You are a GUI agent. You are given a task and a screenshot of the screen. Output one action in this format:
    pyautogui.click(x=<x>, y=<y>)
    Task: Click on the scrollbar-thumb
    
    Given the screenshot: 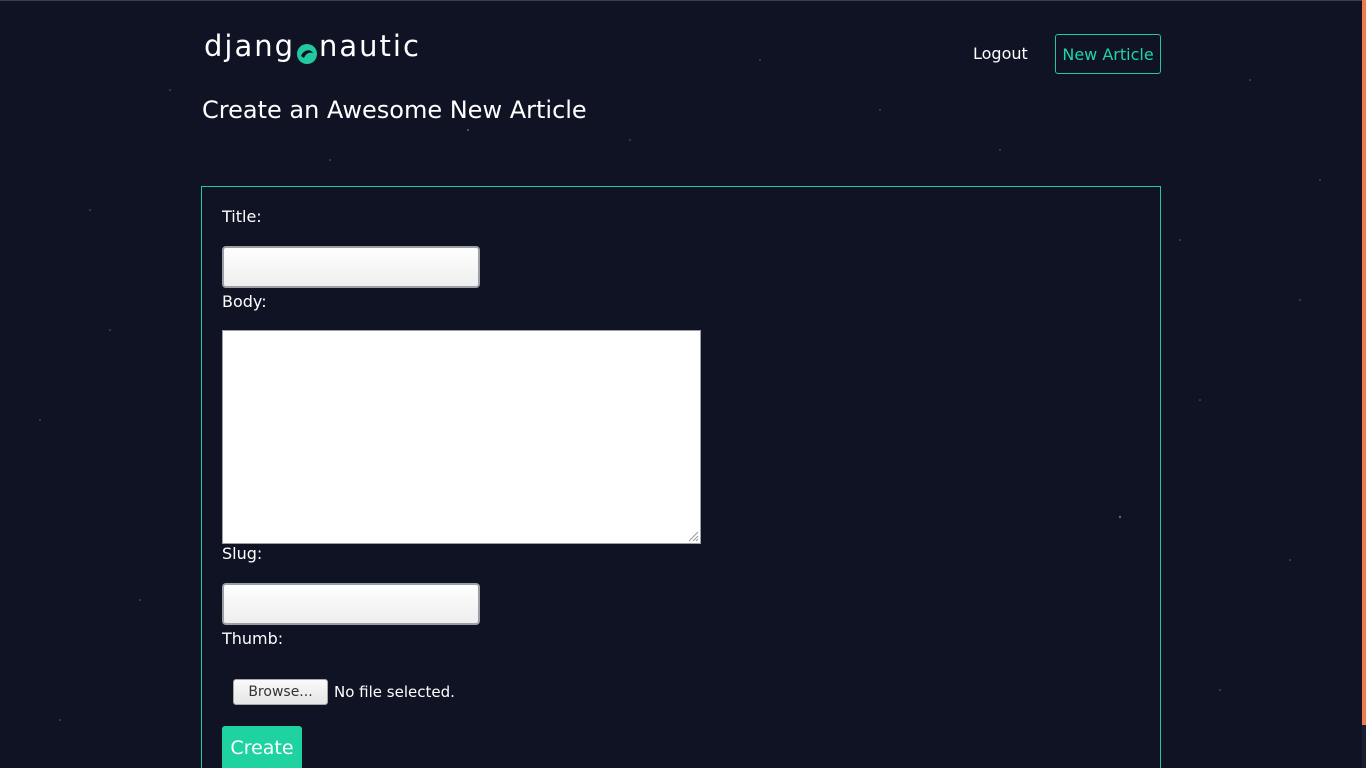 What is the action you would take?
    pyautogui.click(x=1364, y=362)
    